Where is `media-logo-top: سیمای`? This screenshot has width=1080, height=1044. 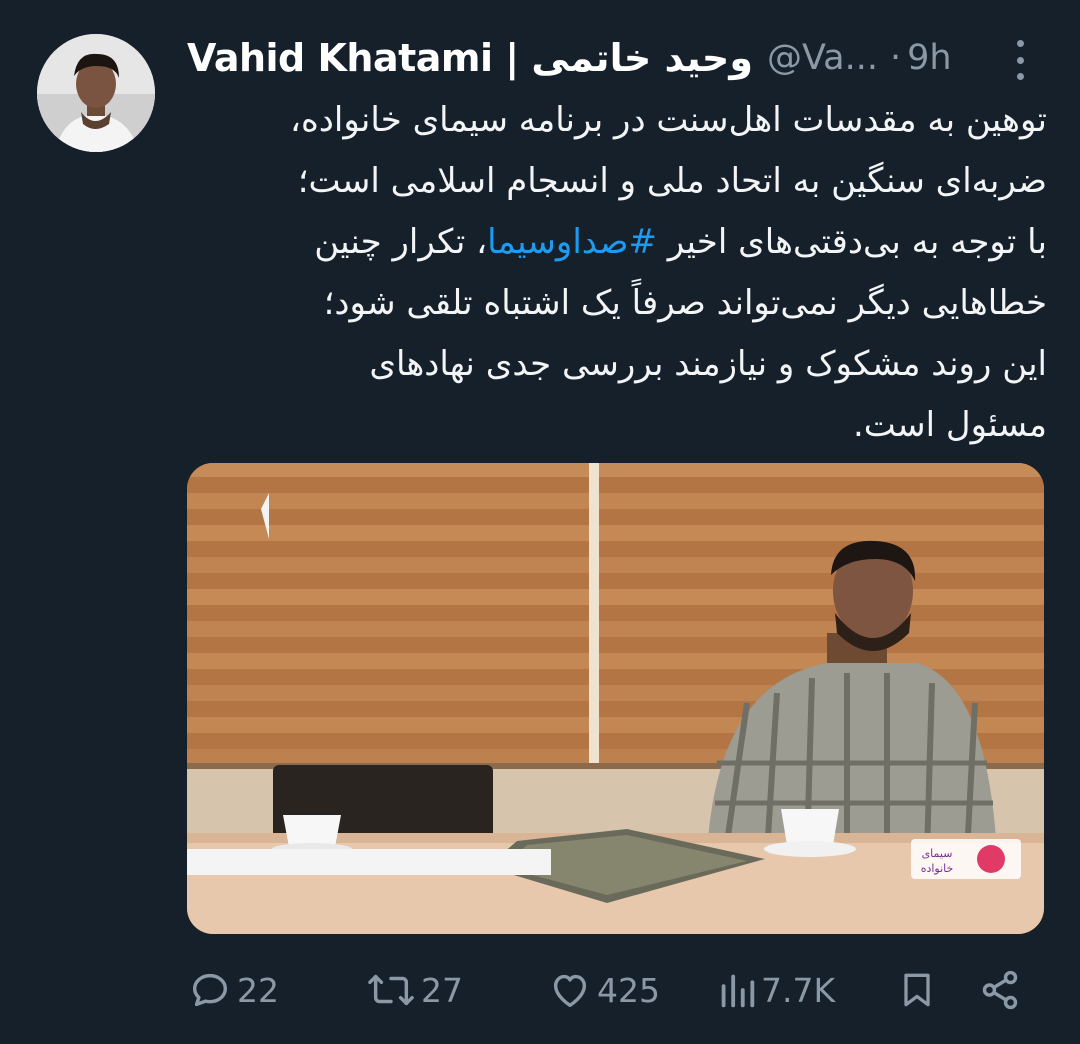
media-logo-top: سیمای is located at coordinates (937, 853).